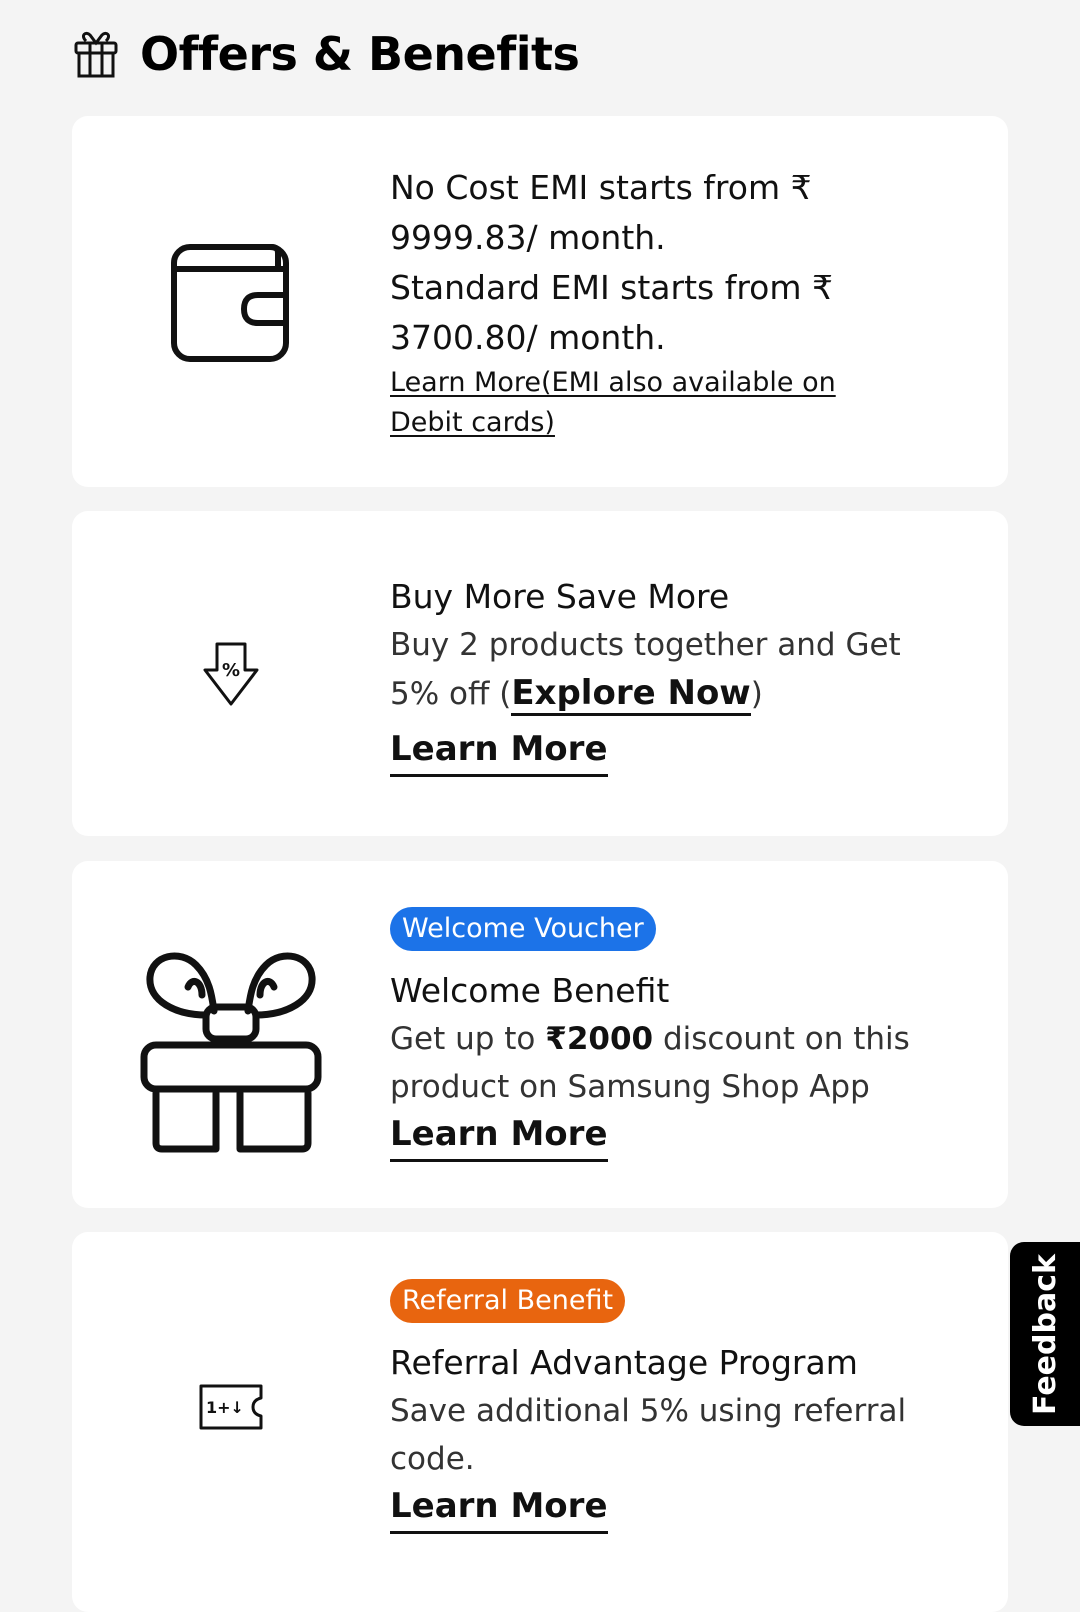 The image size is (1080, 1612). I want to click on emi-link-line2: Debit cards), so click(685, 423).